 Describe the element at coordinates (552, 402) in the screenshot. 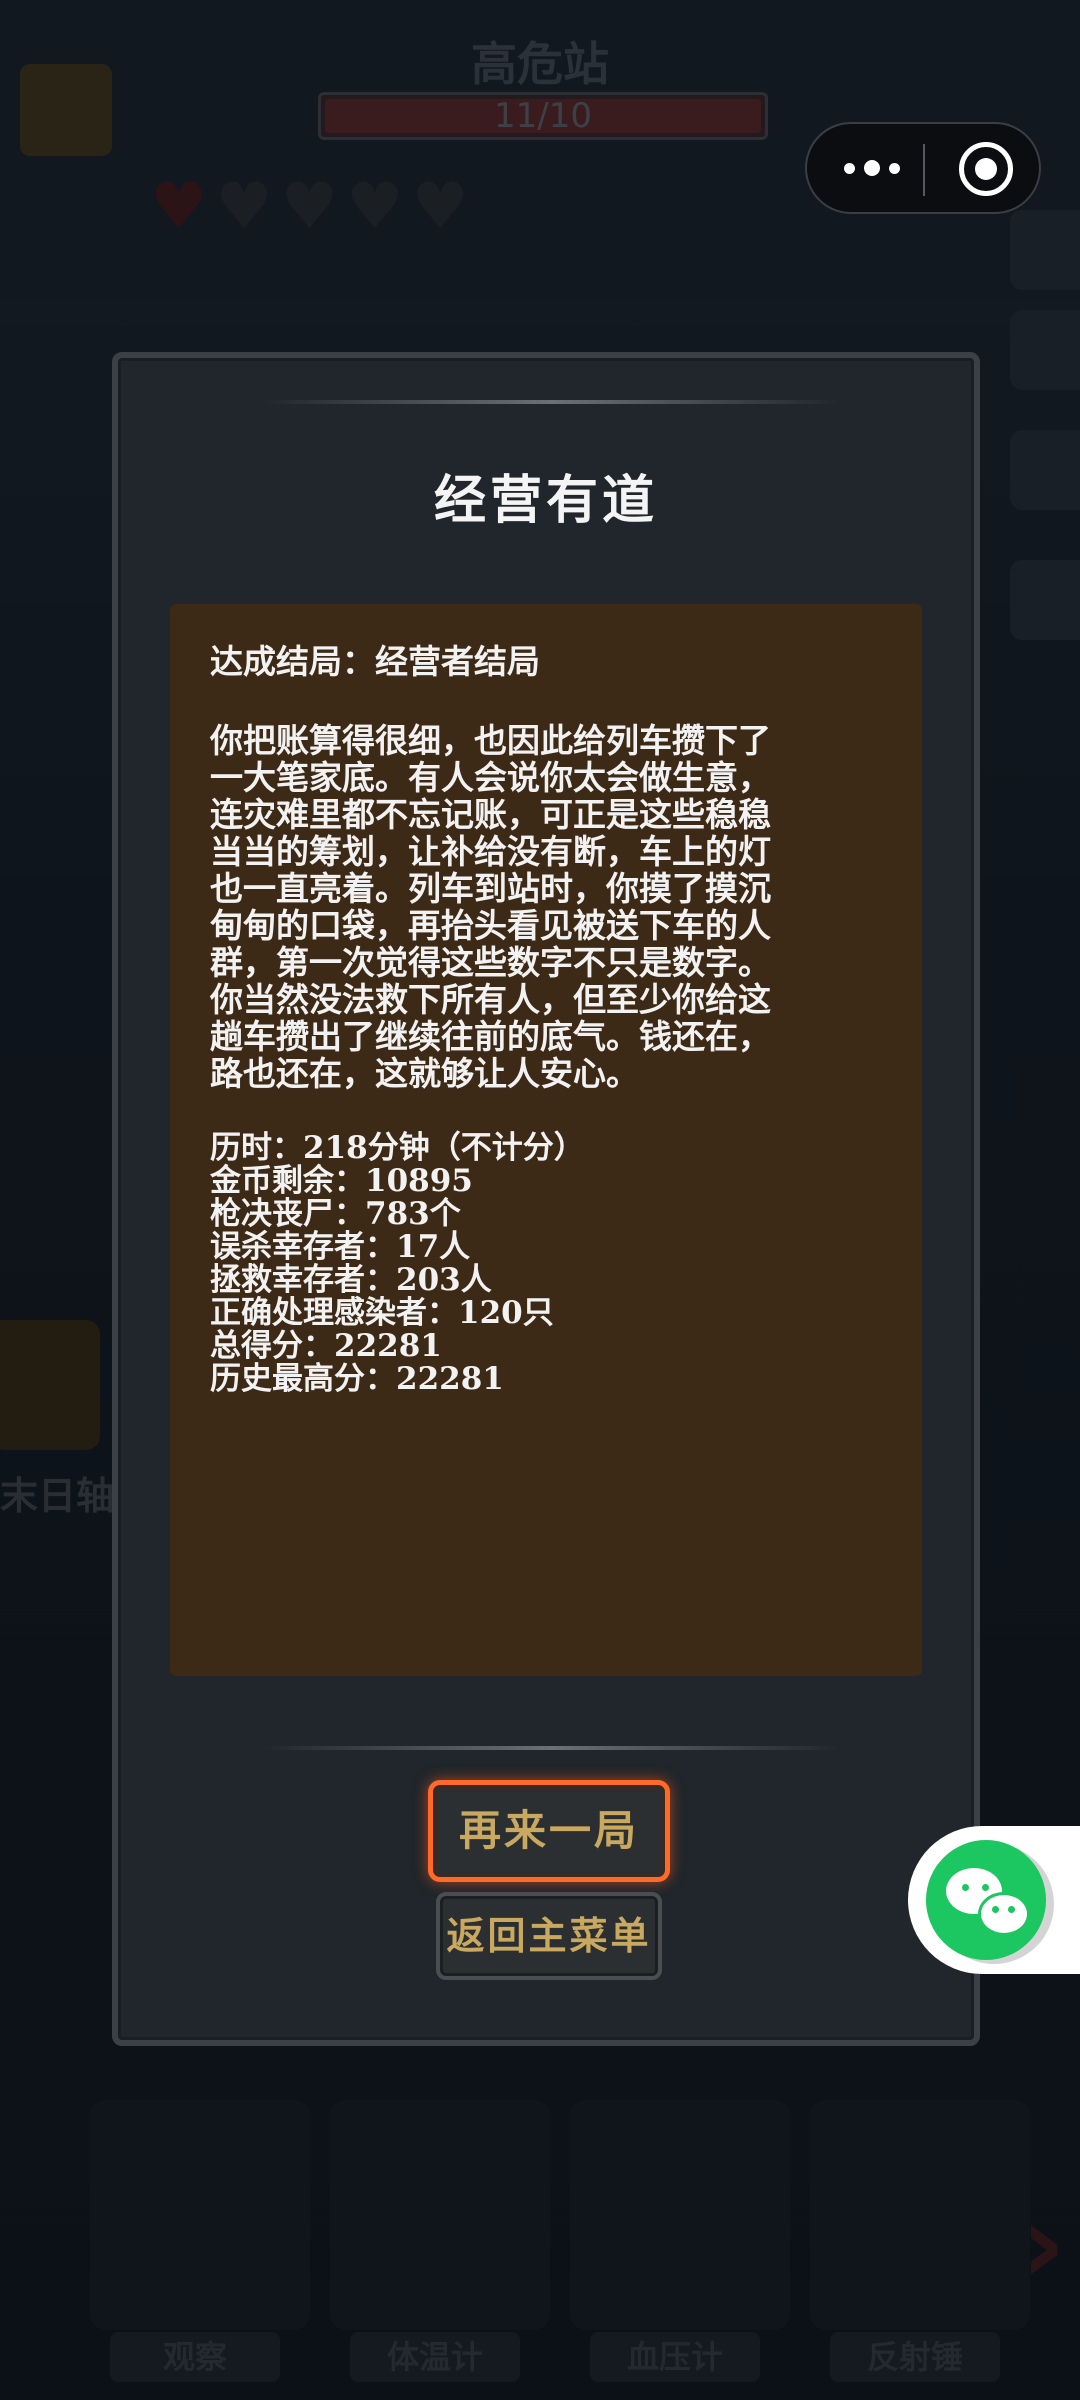

I see `top-divider` at that location.